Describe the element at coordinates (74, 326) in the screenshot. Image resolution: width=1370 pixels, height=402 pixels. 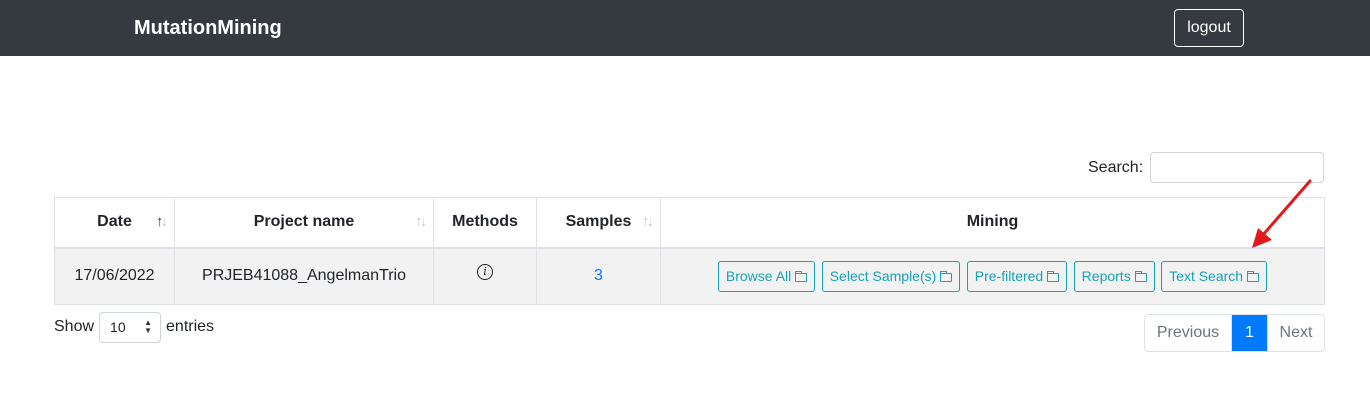
I see `show-label: Show` at that location.